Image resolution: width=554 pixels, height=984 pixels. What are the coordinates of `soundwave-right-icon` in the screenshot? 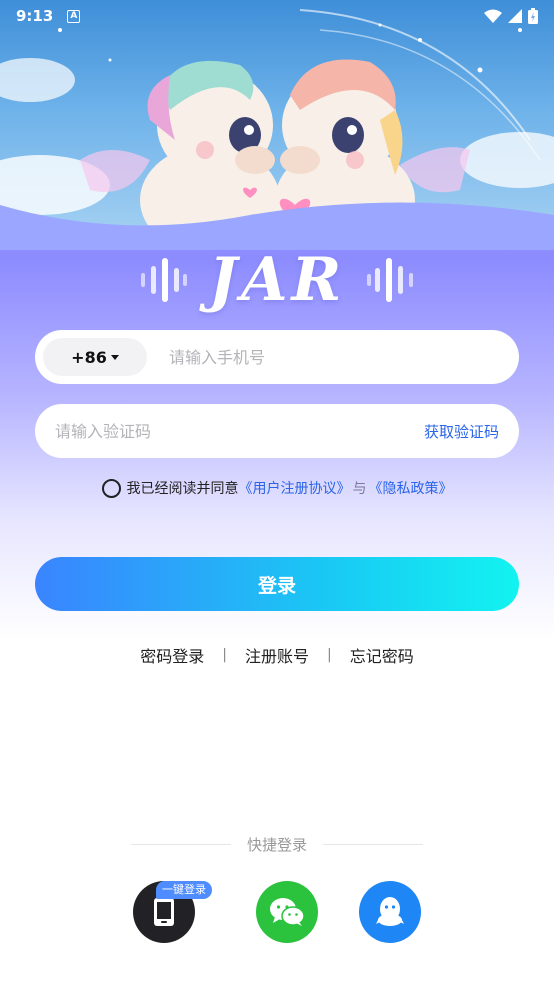 It's located at (390, 280).